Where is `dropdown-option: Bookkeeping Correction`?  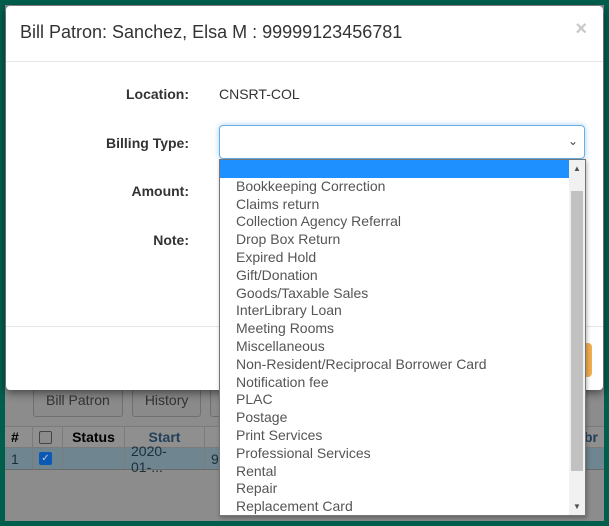
dropdown-option: Bookkeeping Correction is located at coordinates (395, 187).